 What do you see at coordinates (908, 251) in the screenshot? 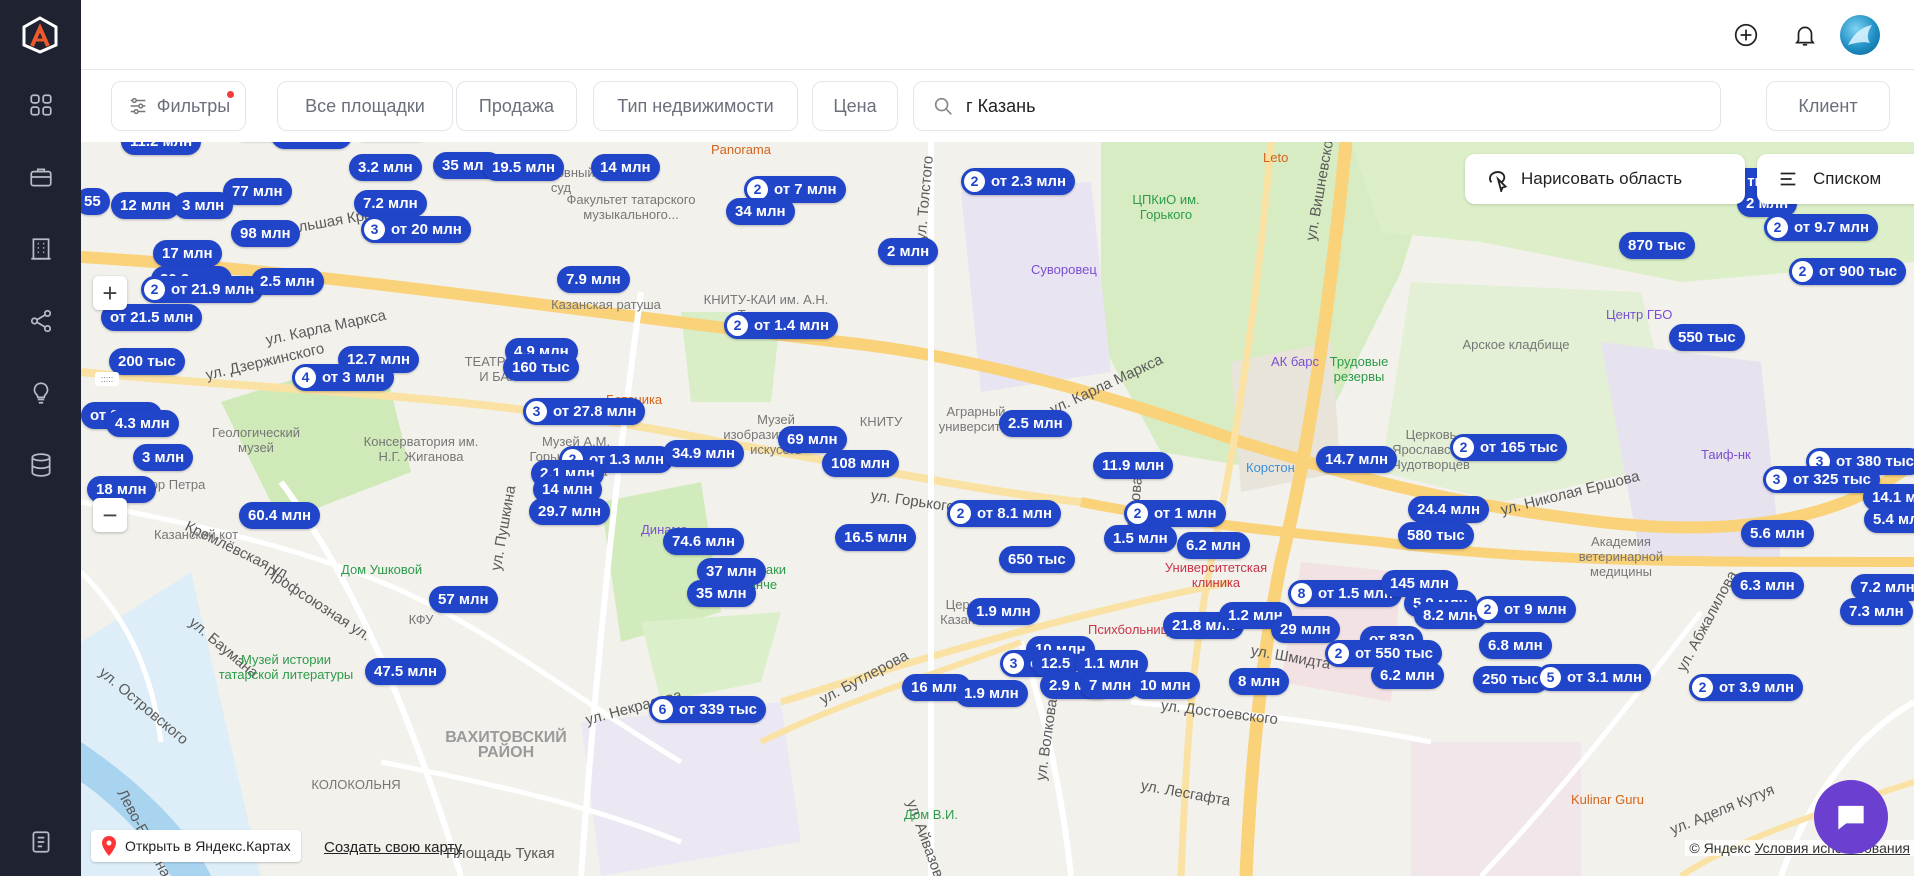
I see `price-pin: 2 млн` at bounding box center [908, 251].